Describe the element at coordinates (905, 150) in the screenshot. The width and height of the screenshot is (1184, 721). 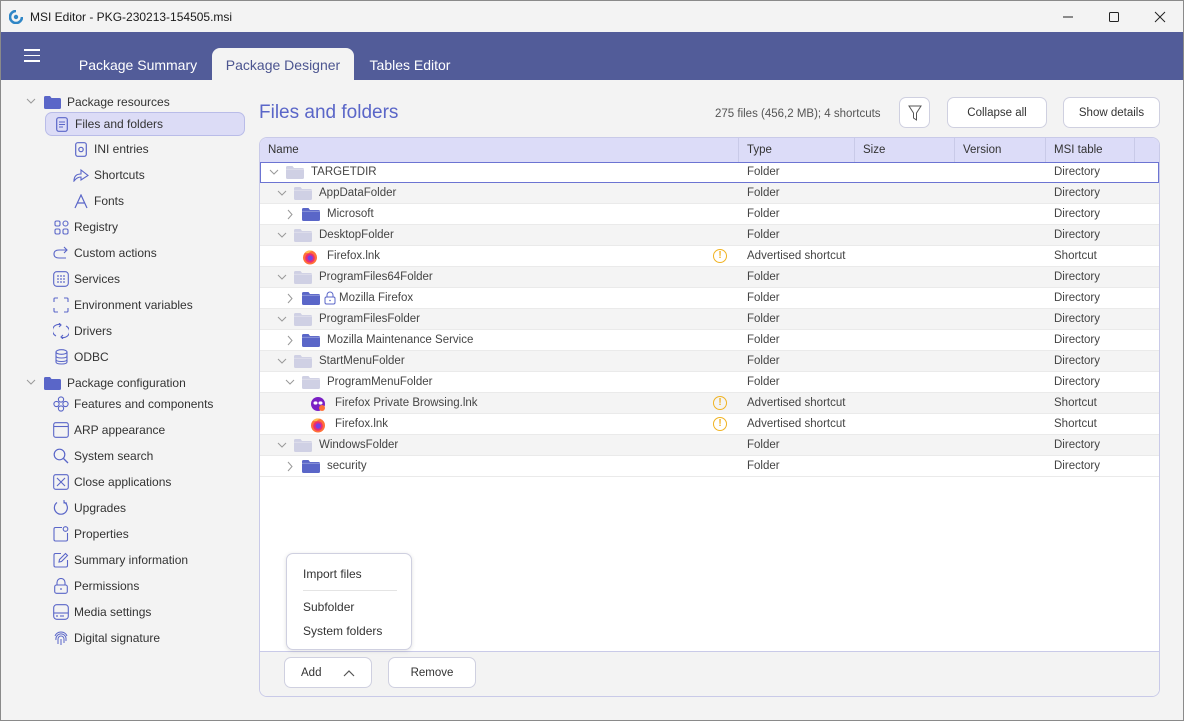
I see `column-header-size: Size` at that location.